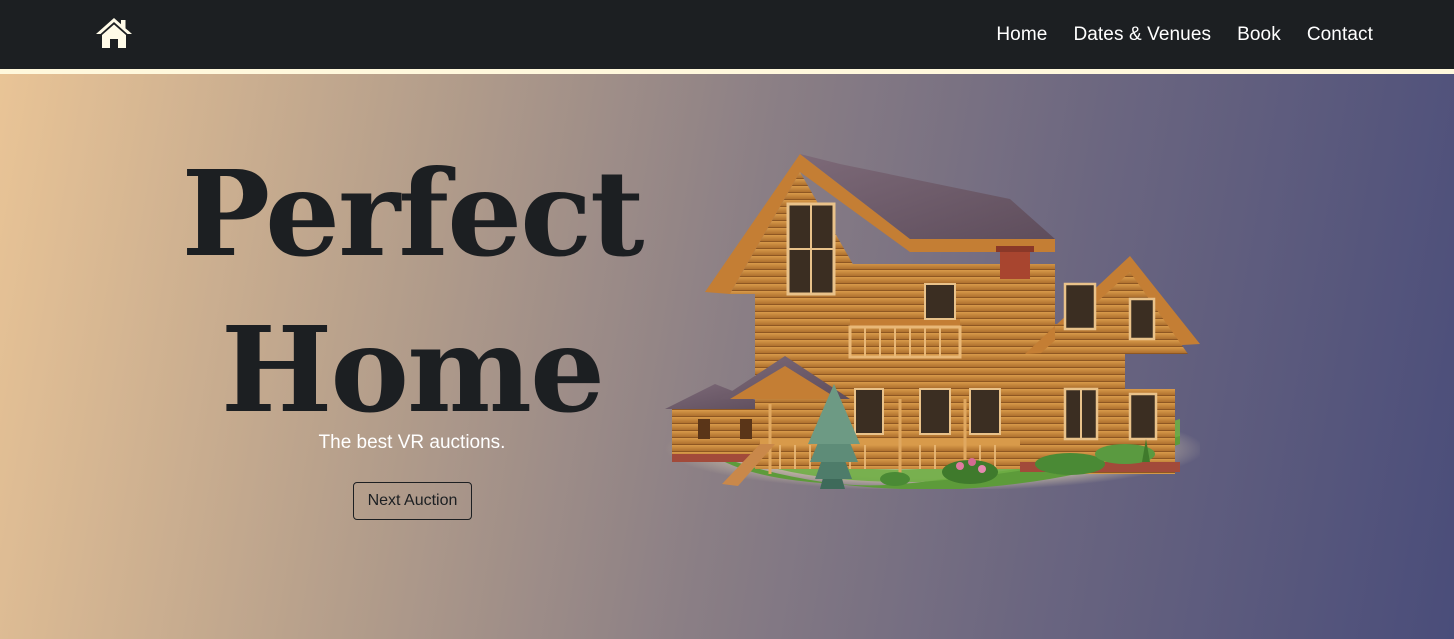 The image size is (1454, 639). Describe the element at coordinates (1340, 35) in the screenshot. I see `nav-contact: Contact` at that location.